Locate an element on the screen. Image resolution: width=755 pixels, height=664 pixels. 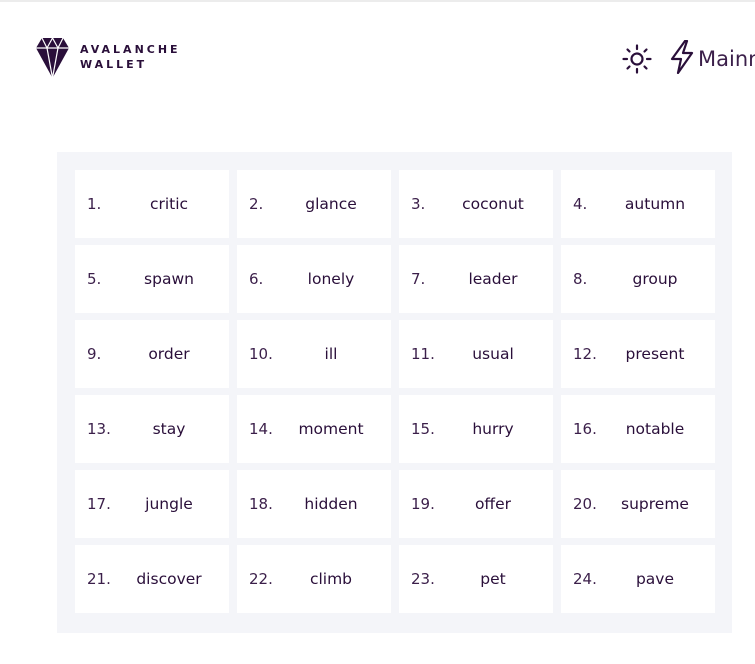
word-index: 4. is located at coordinates (580, 204).